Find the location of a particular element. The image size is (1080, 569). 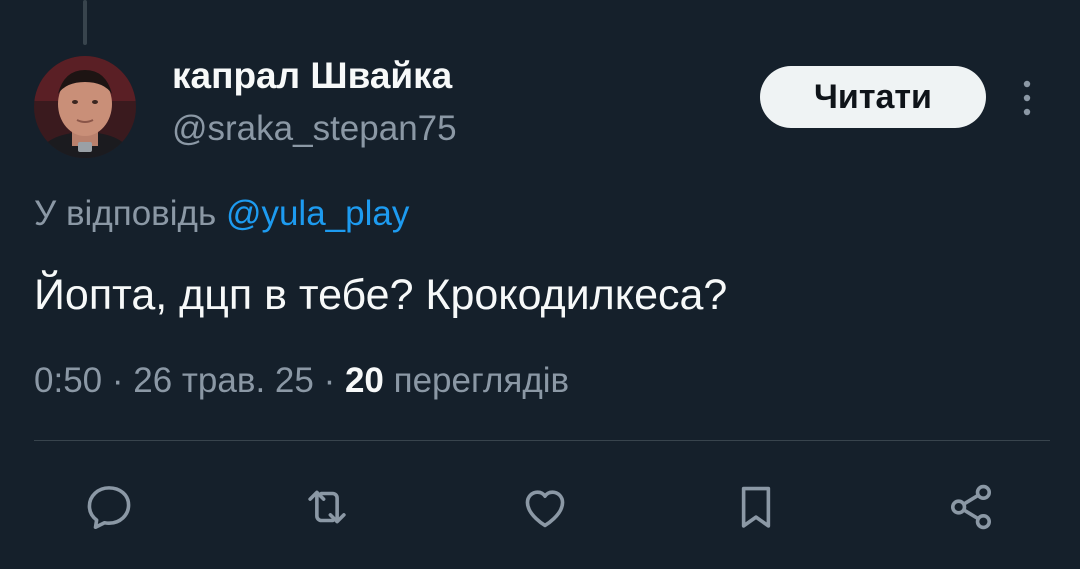

author-display-name: капрал Швайка is located at coordinates (312, 76).